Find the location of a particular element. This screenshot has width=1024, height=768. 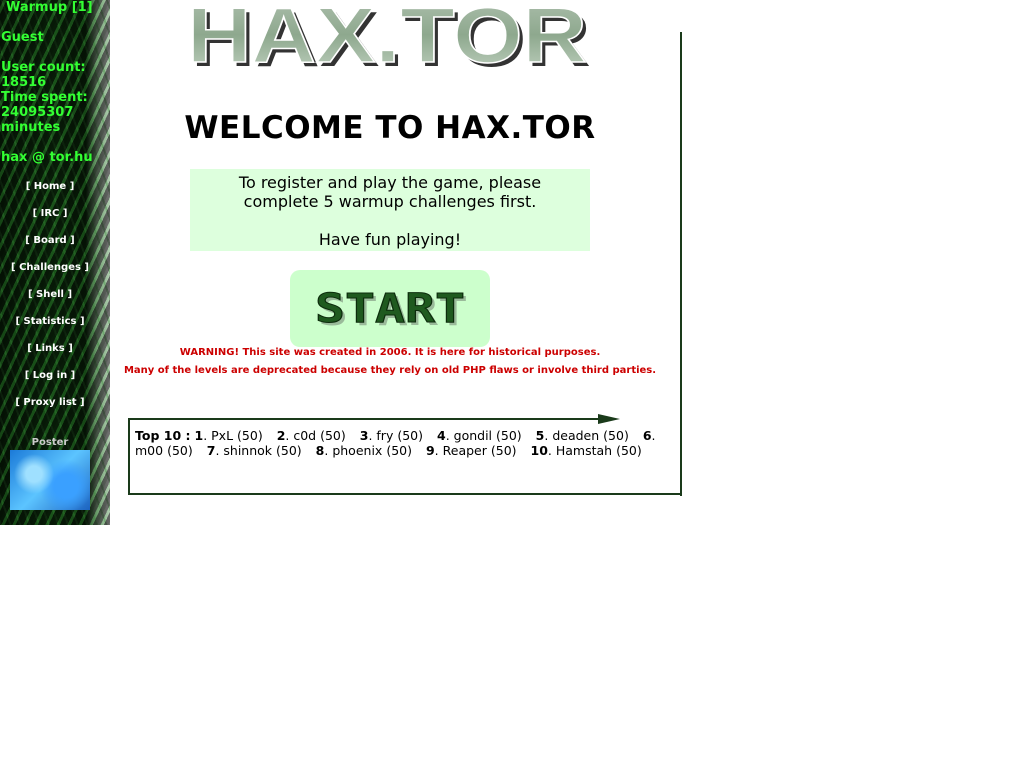

nav-shell: [ Shell ] is located at coordinates (50, 300).